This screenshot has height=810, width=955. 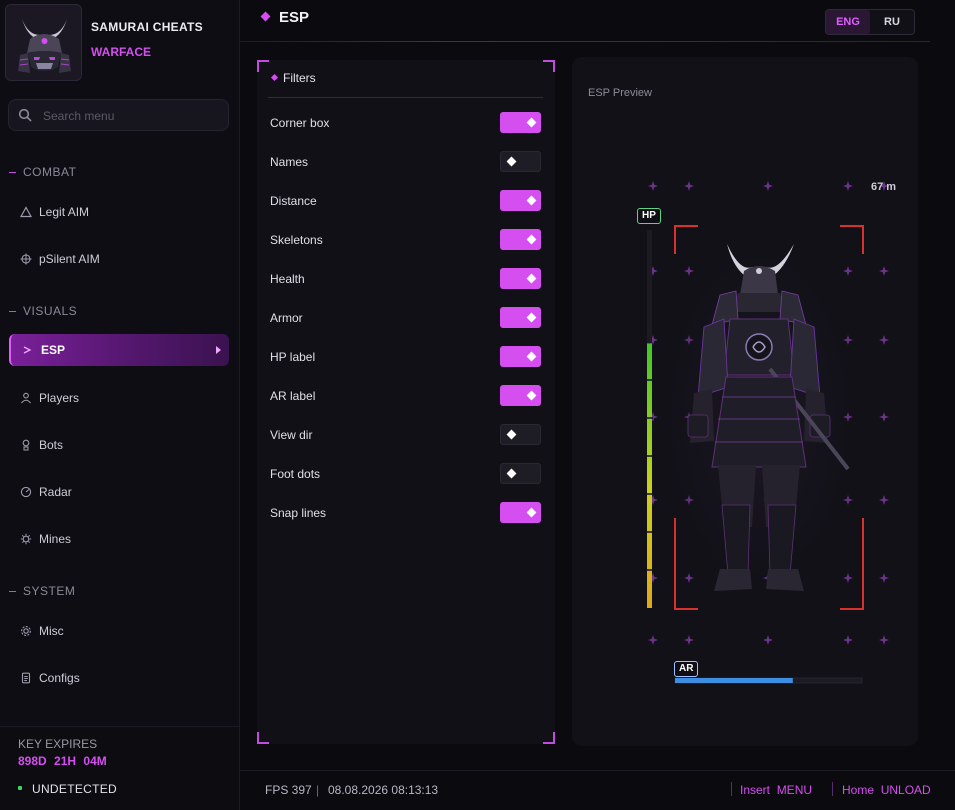 What do you see at coordinates (298, 513) in the screenshot?
I see `filter-label: Snap lines` at bounding box center [298, 513].